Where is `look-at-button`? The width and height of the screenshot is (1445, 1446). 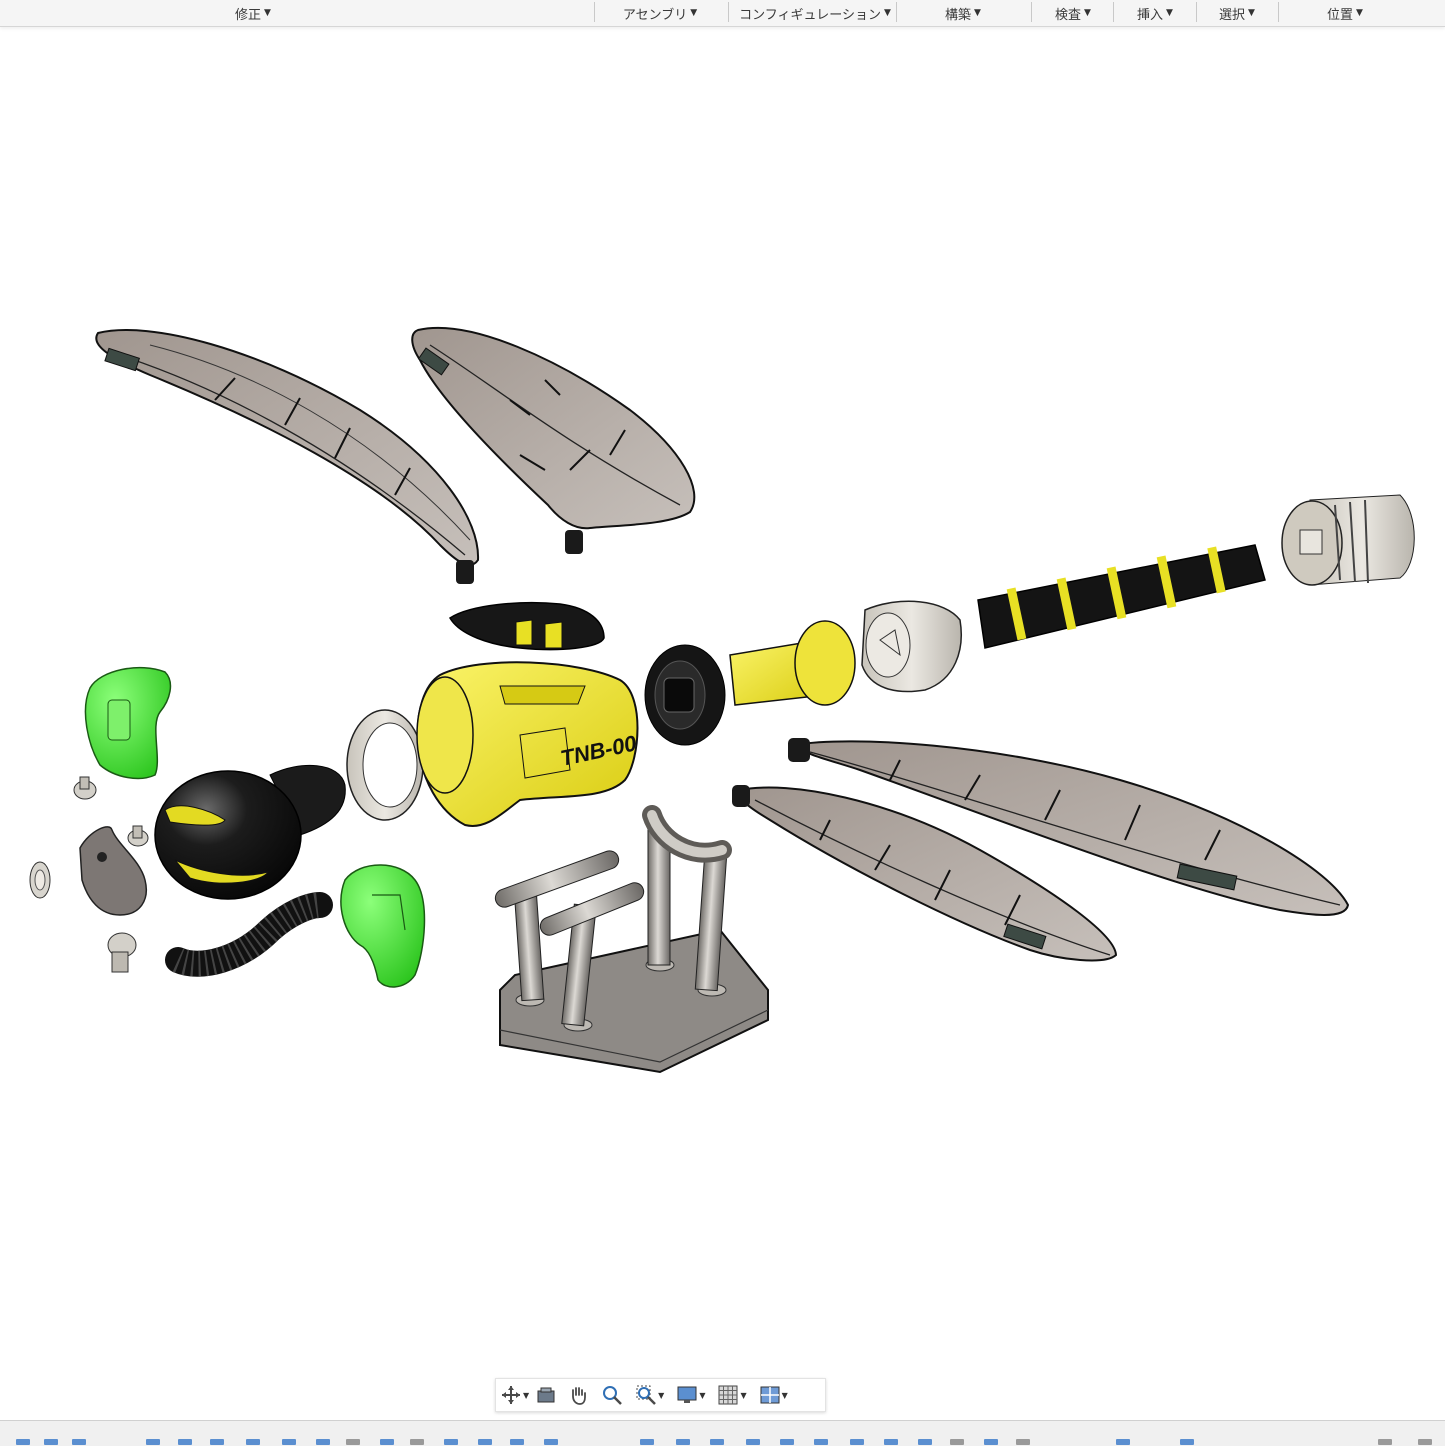
look-at-button is located at coordinates (546, 1395).